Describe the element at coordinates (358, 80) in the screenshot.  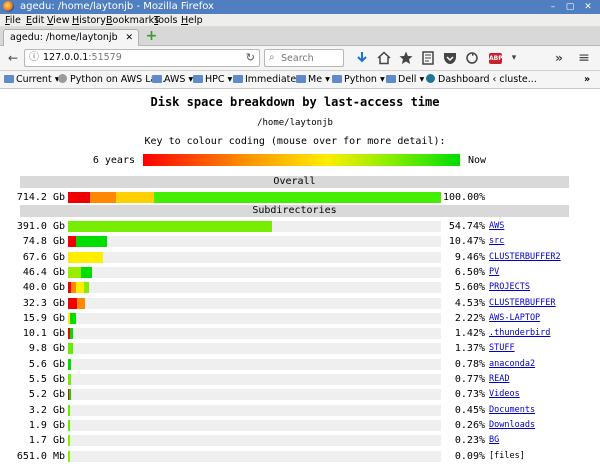
I see `bookmark-python: Python ▾` at that location.